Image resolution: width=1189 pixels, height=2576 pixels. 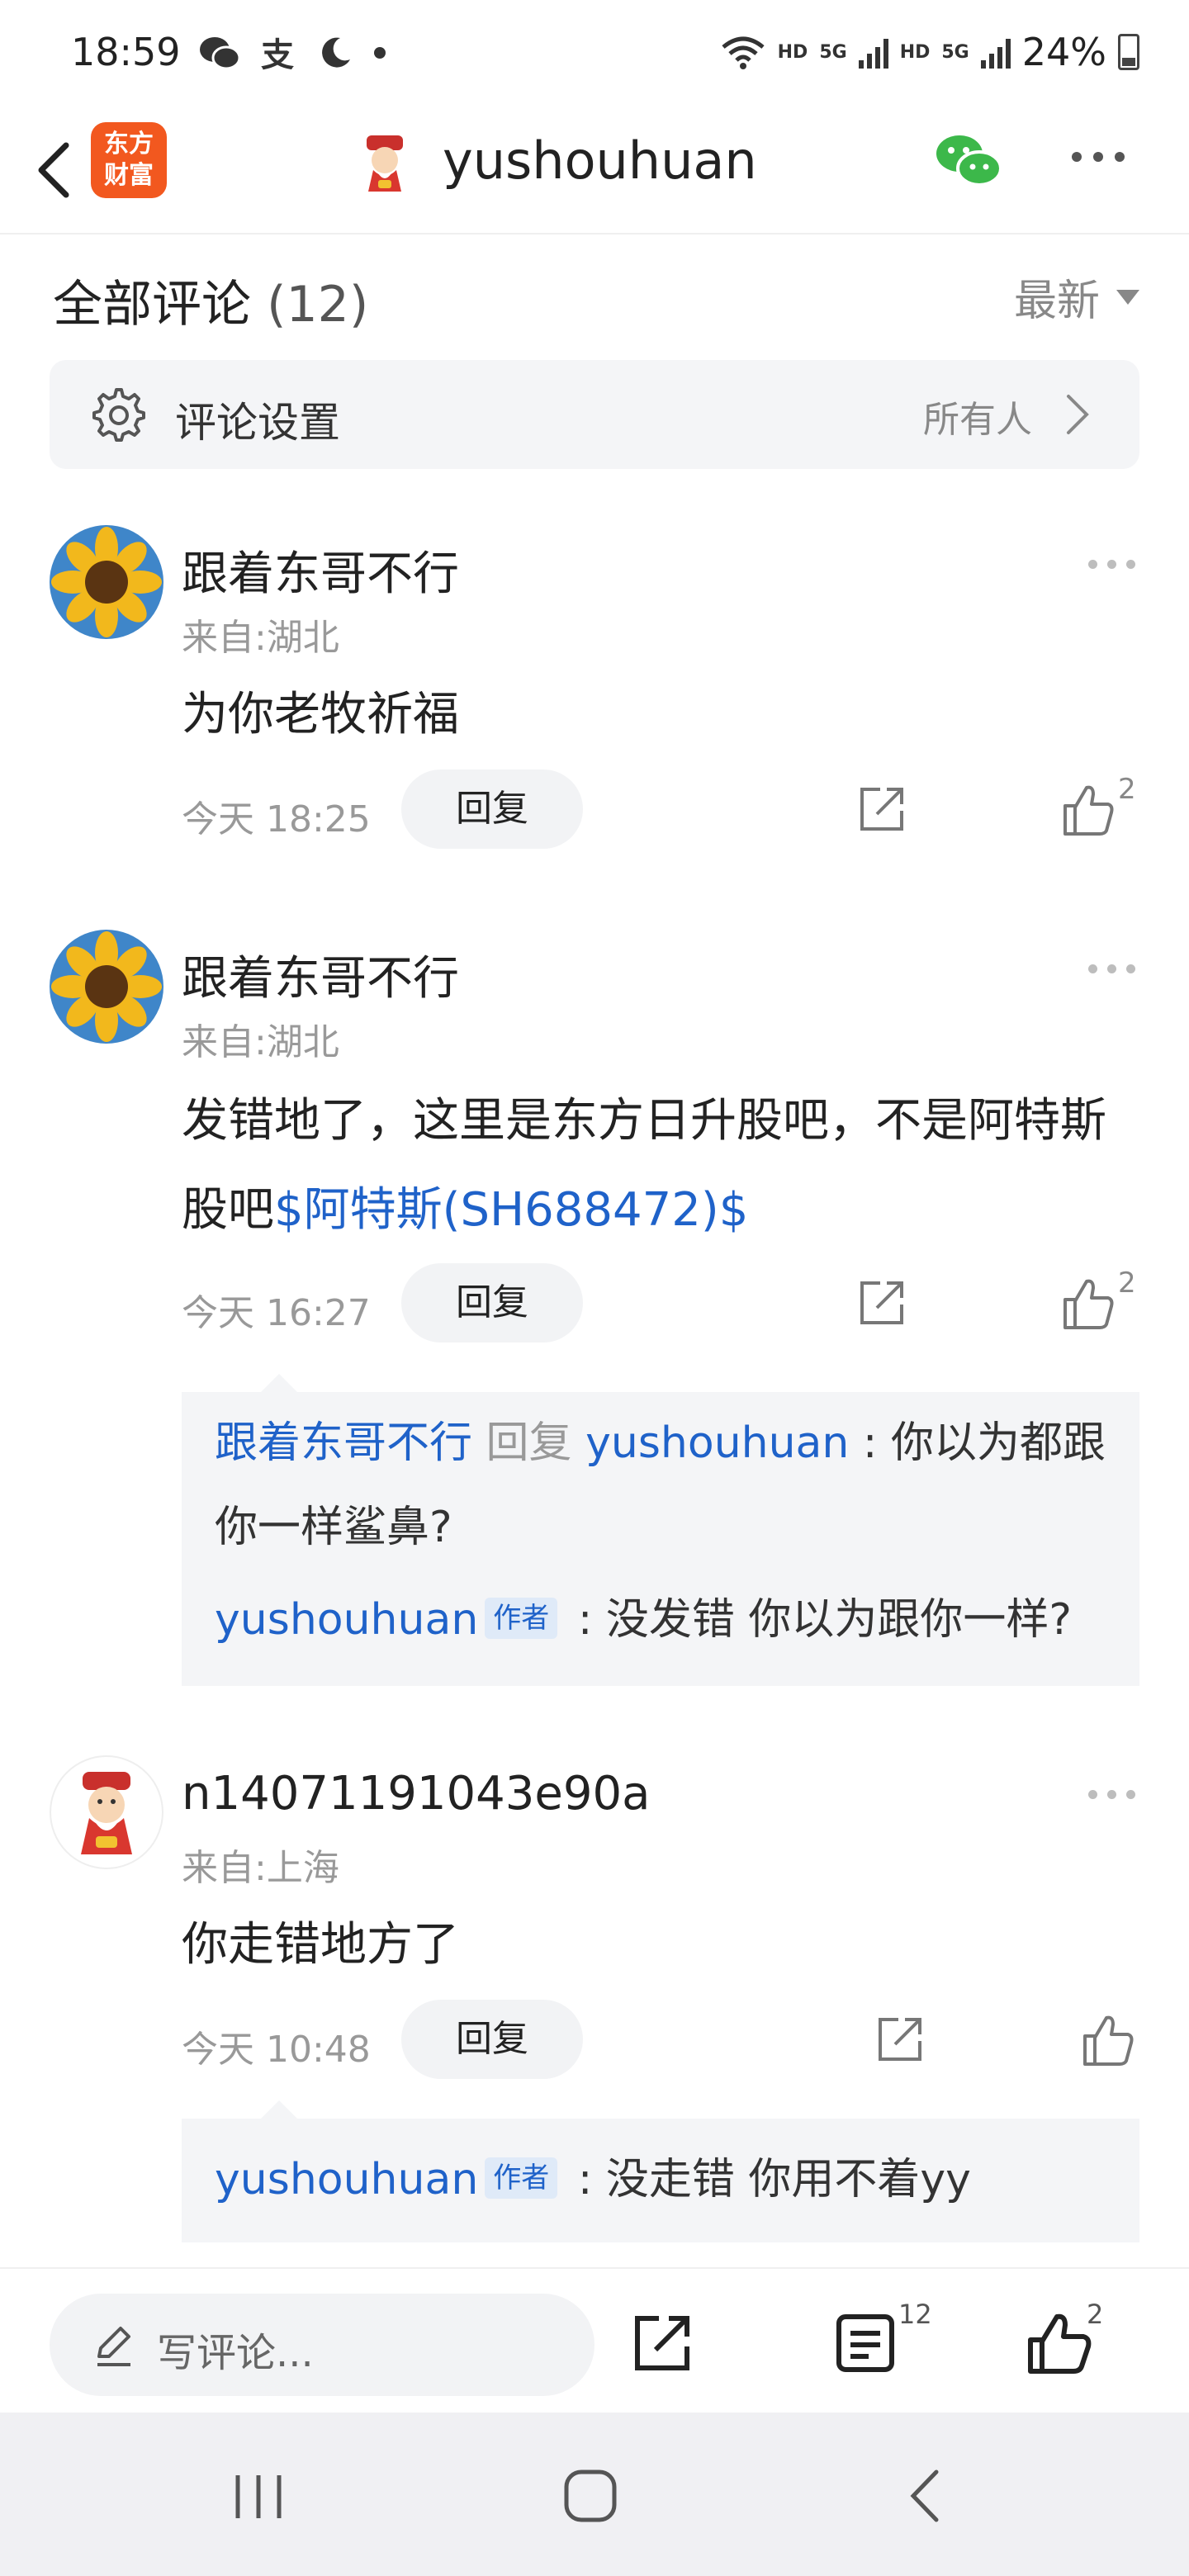 I want to click on wifi-icon, so click(x=743, y=52).